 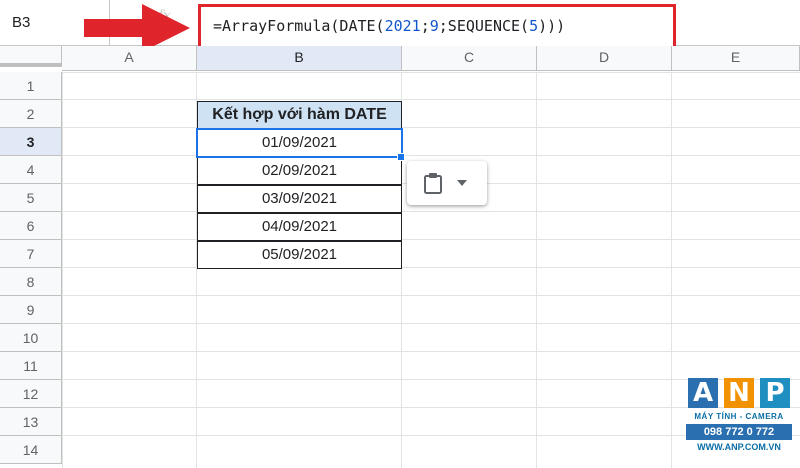 What do you see at coordinates (703, 393) in the screenshot?
I see `logo-letter-a: A` at bounding box center [703, 393].